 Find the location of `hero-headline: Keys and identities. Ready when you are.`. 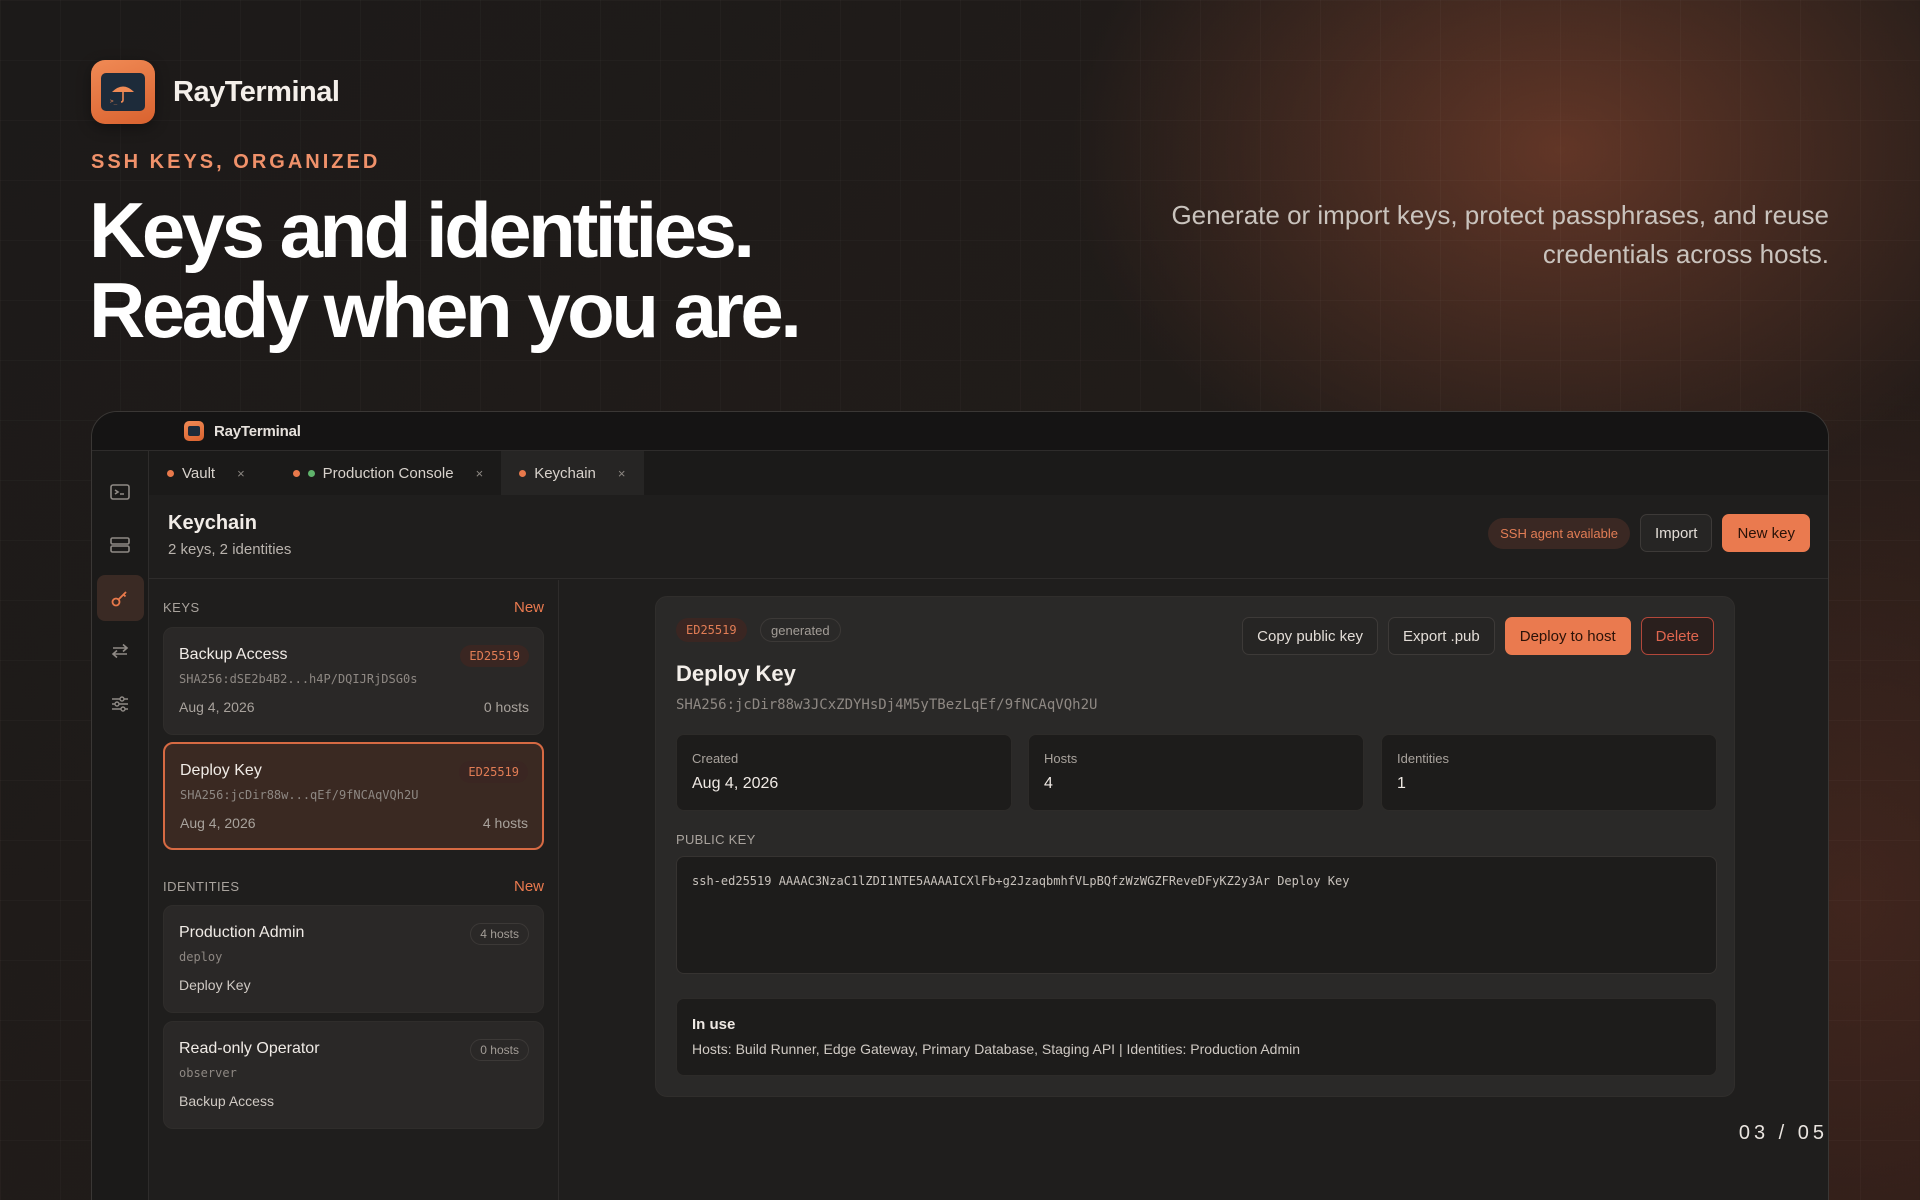

hero-headline: Keys and identities. Ready when you are. is located at coordinates (445, 270).